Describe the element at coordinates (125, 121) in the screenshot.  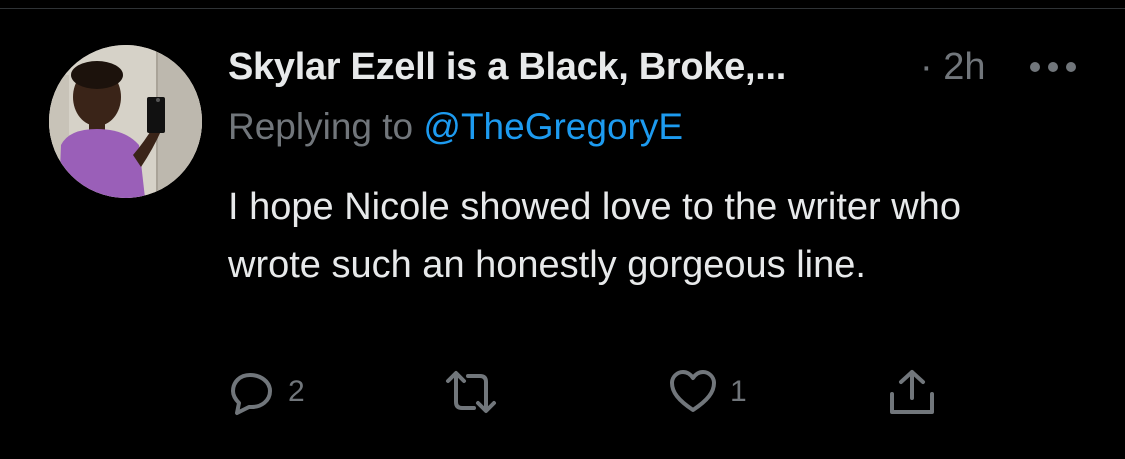
I see `avatar` at that location.